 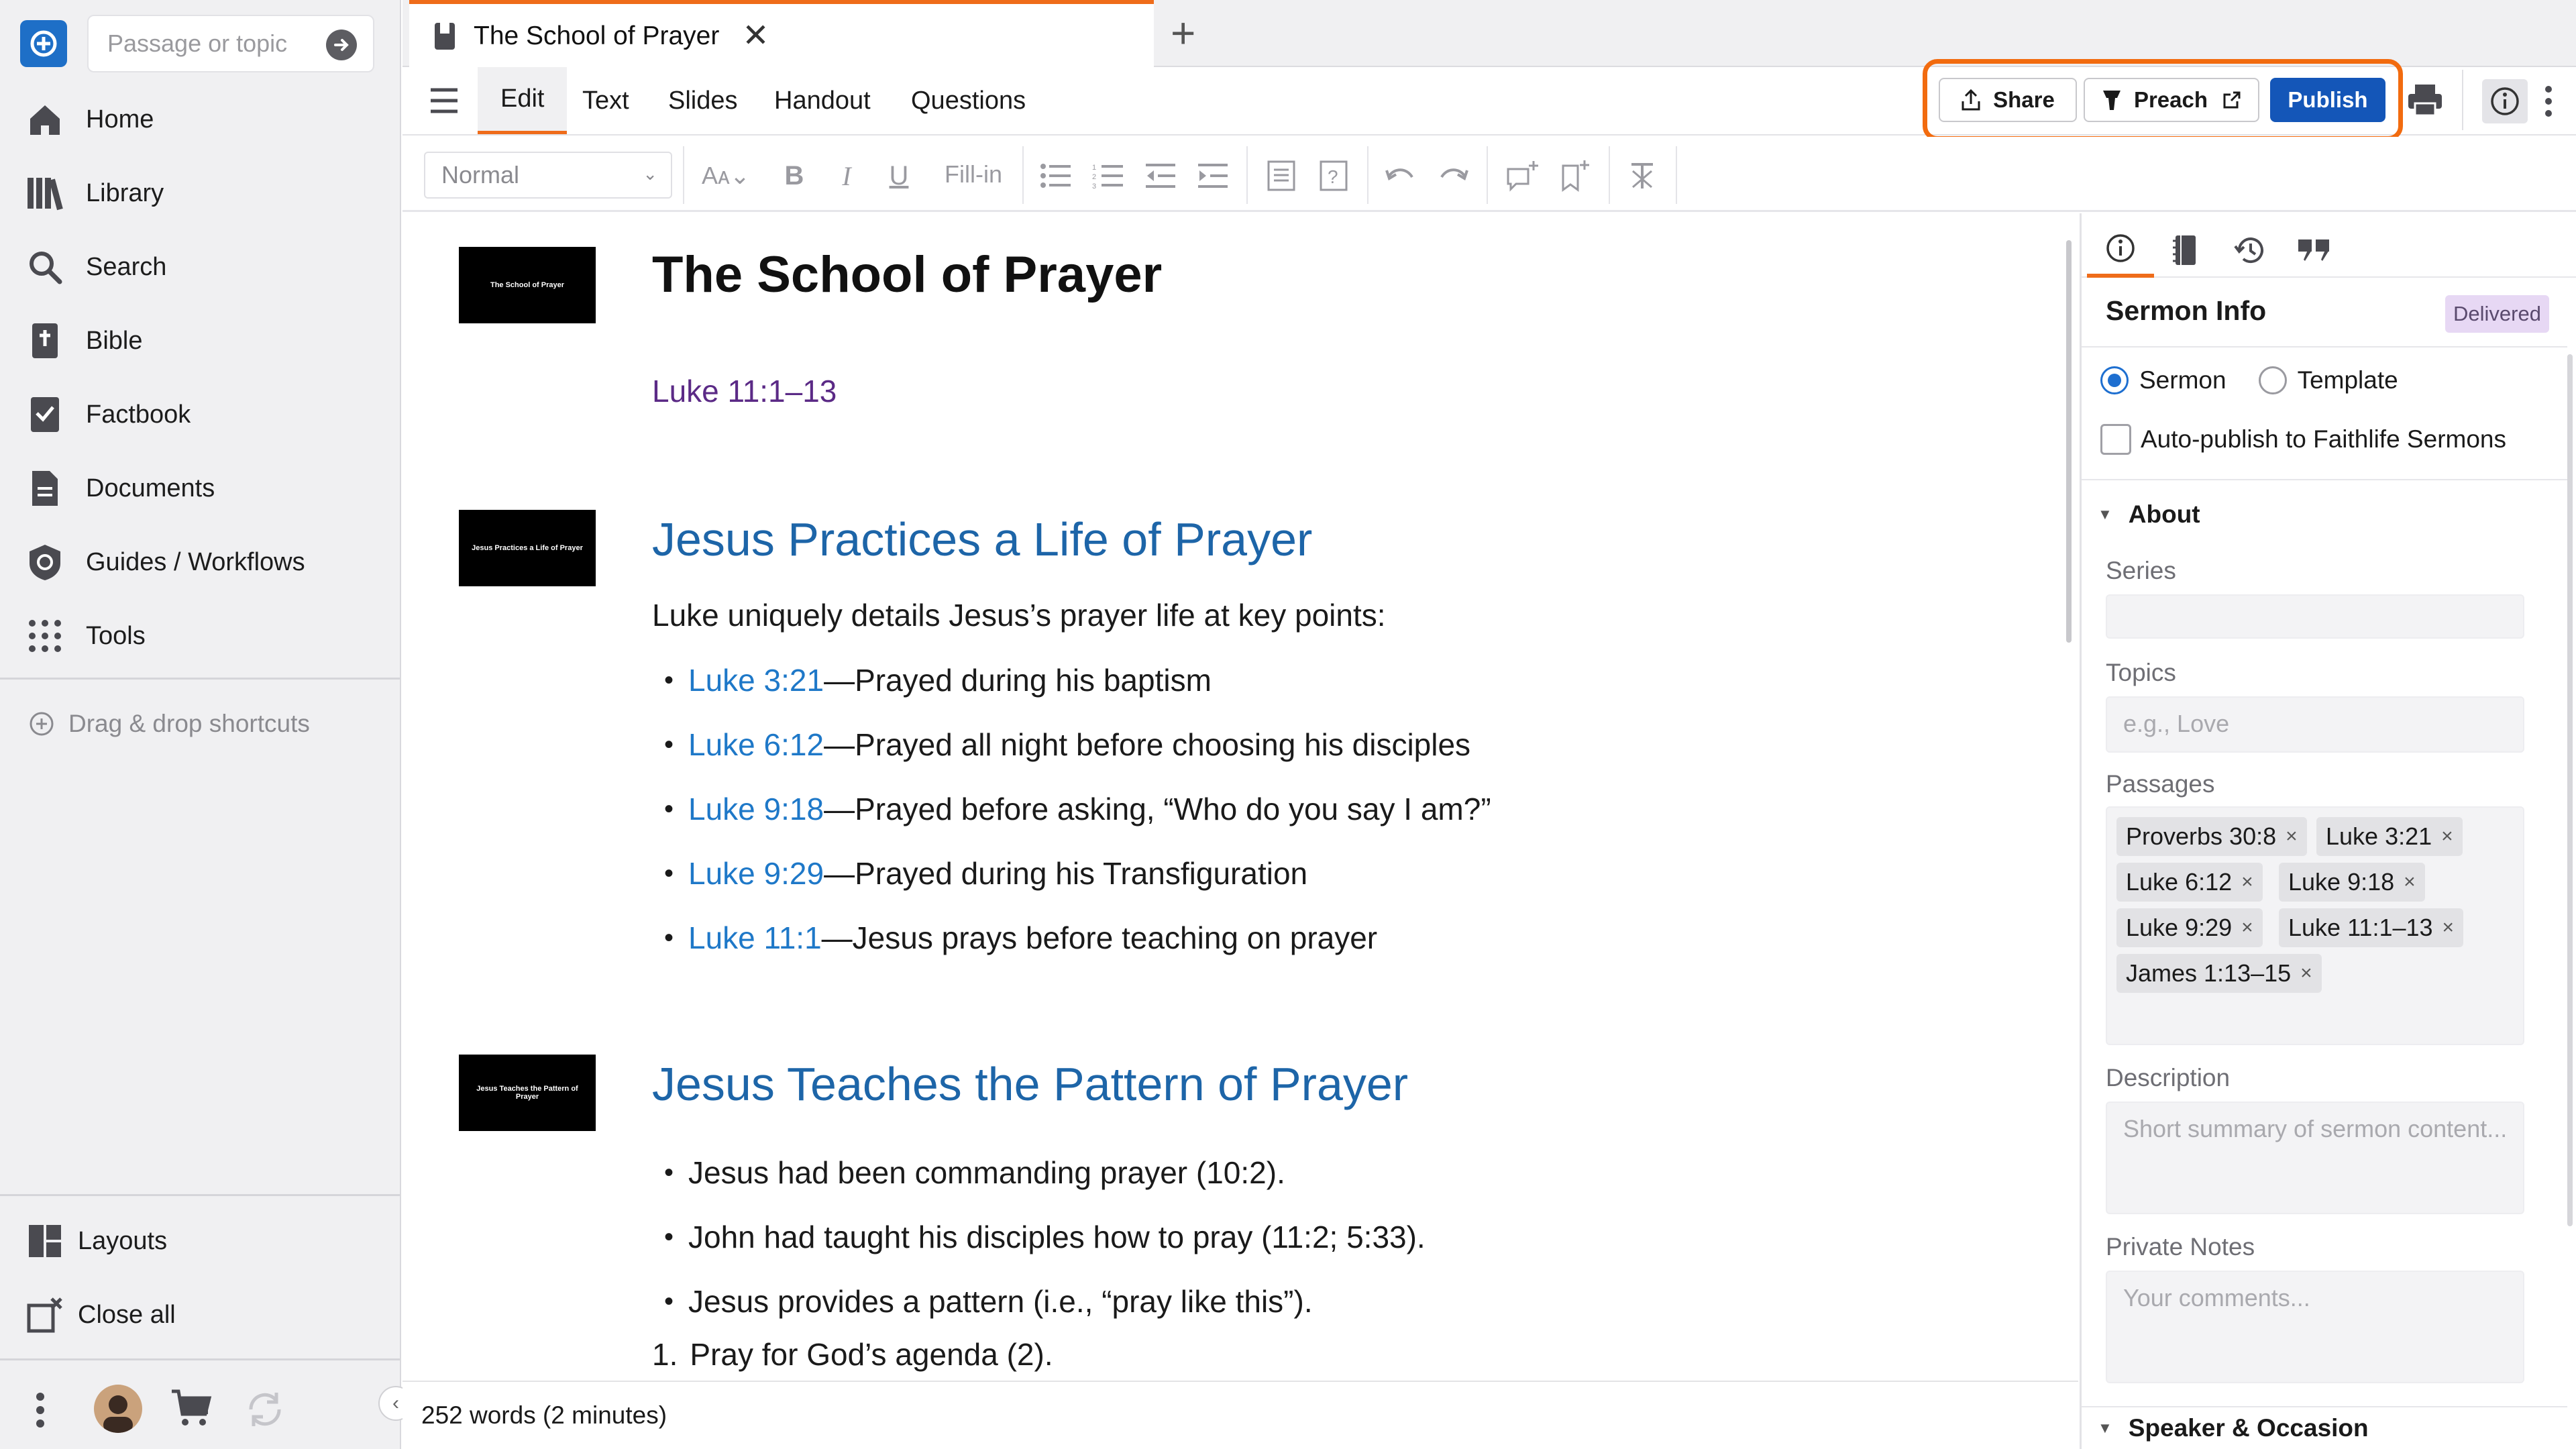 What do you see at coordinates (2505, 101) in the screenshot?
I see `info-panel-toggle-icon` at bounding box center [2505, 101].